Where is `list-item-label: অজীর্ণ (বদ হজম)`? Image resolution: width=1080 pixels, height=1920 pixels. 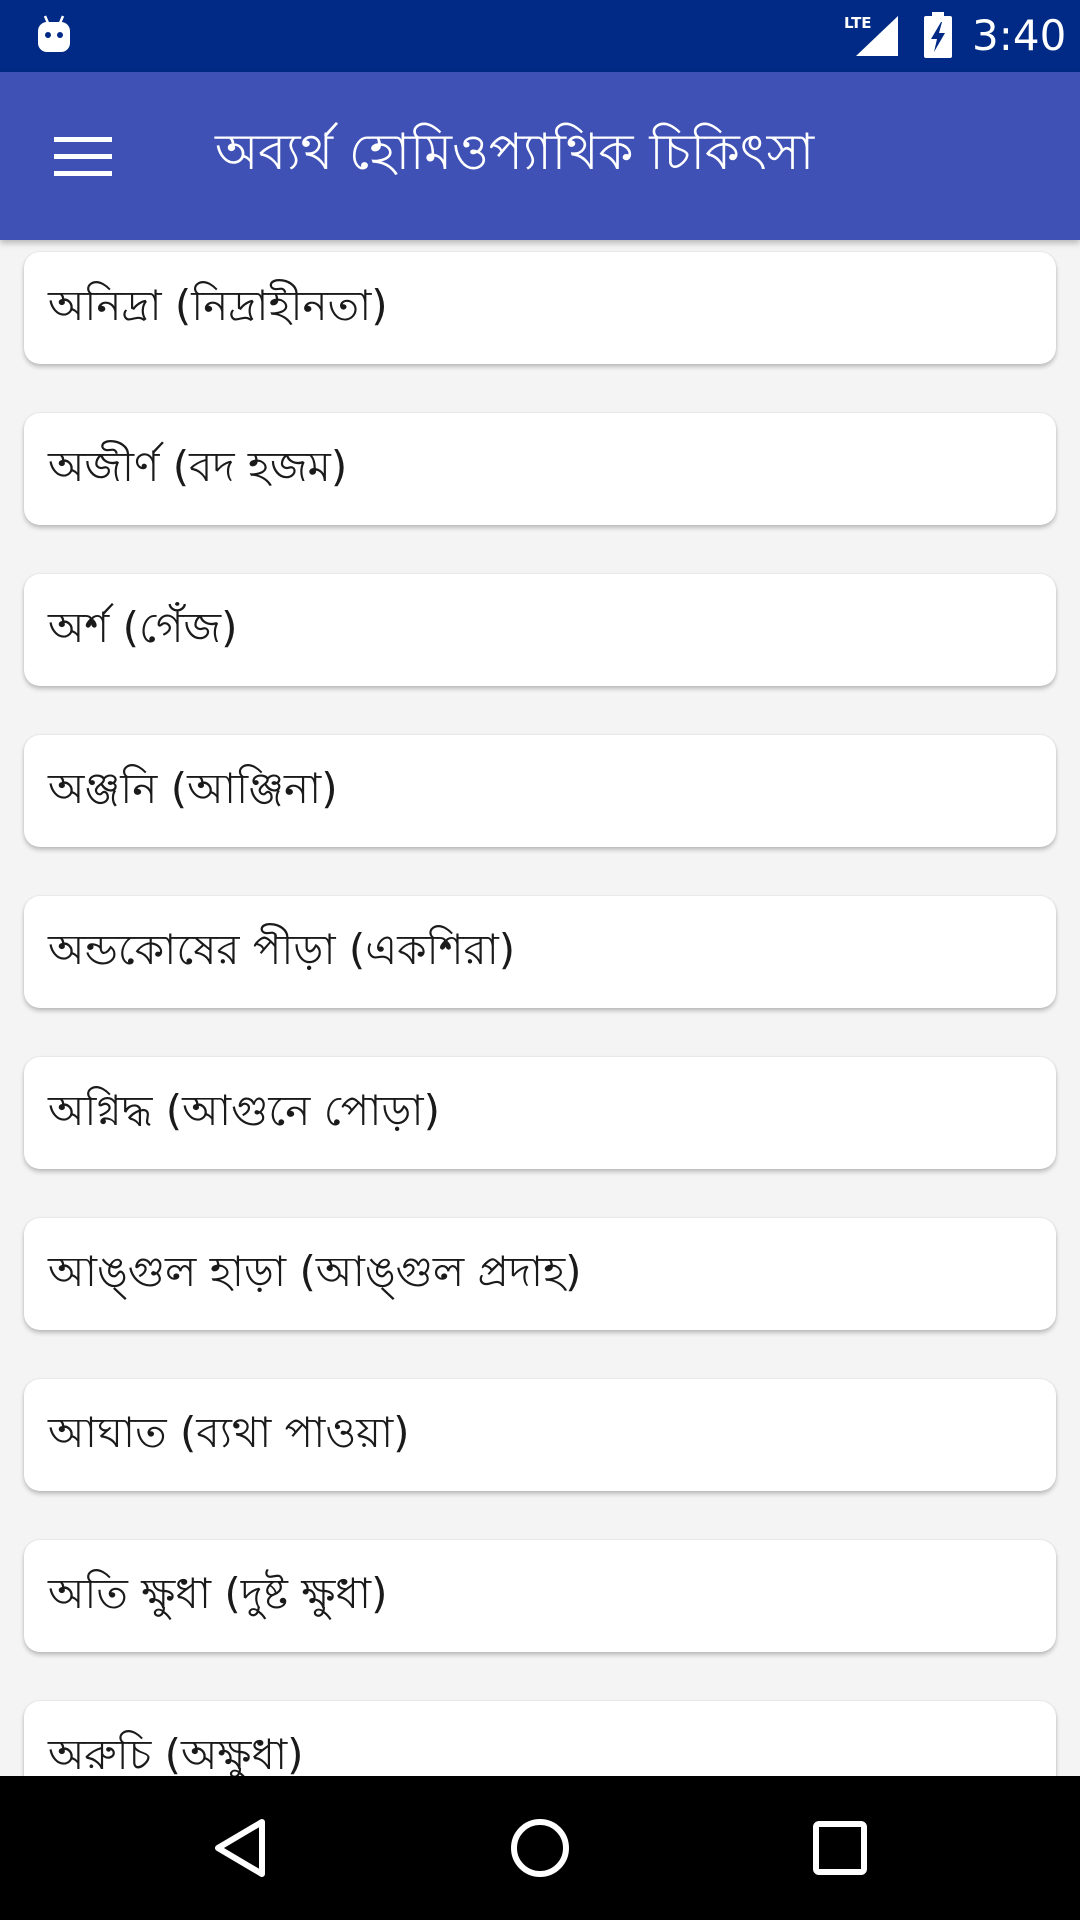 list-item-label: অজীর্ণ (বদ হজম) is located at coordinates (198, 466).